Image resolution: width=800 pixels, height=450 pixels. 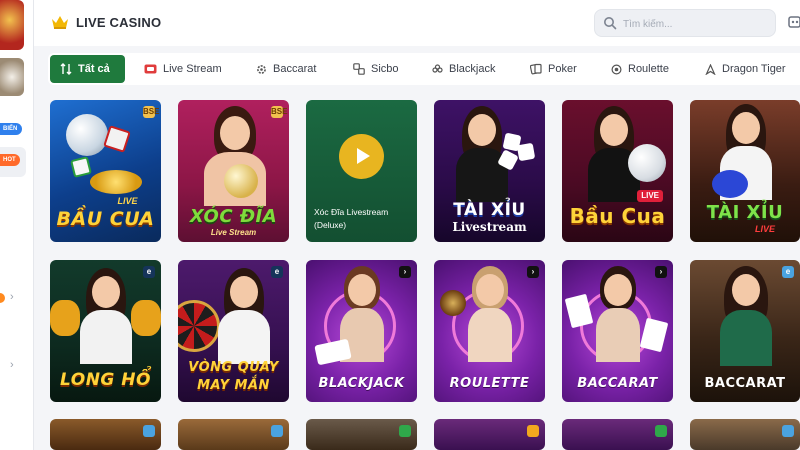 I want to click on game-title: ROULETTE, so click(x=489, y=383).